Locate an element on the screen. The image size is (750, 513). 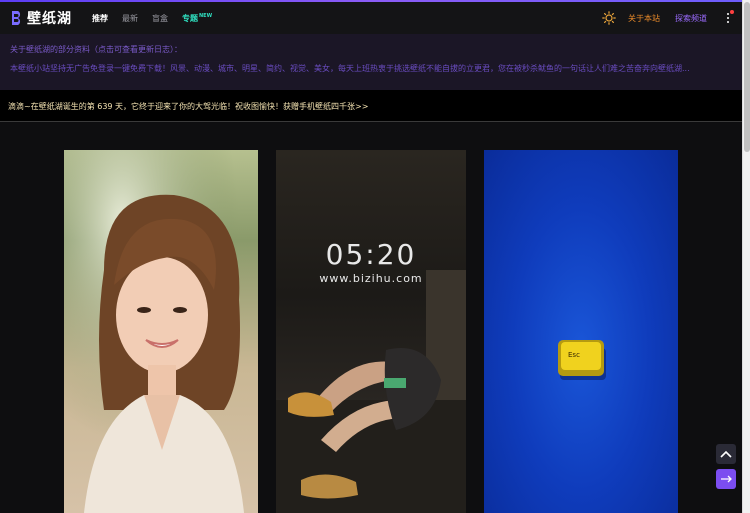
nav-right: 关于本站 探索频道 is located at coordinates (672, 18).